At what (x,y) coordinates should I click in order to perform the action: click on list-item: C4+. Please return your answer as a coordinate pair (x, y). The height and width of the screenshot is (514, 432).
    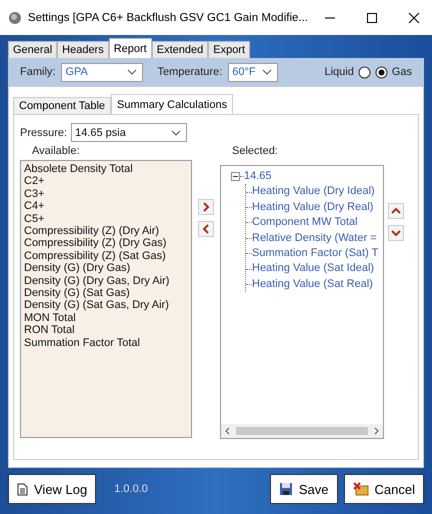
    Looking at the image, I should click on (106, 206).